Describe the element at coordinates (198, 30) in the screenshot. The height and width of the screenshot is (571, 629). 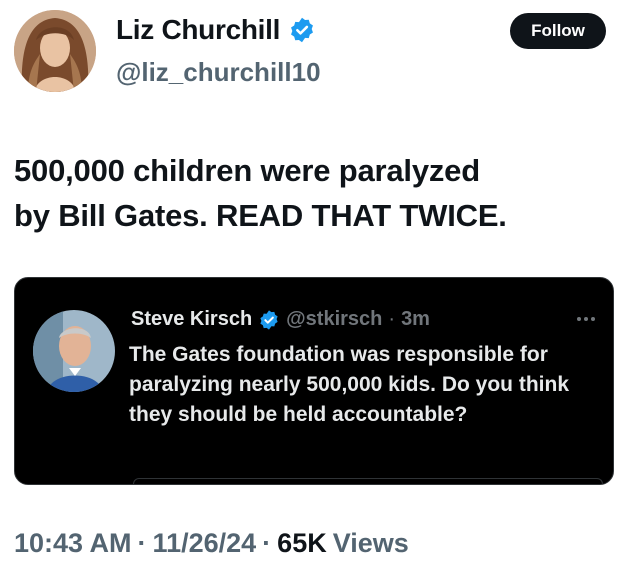
I see `author-display-name: Liz Churchill` at that location.